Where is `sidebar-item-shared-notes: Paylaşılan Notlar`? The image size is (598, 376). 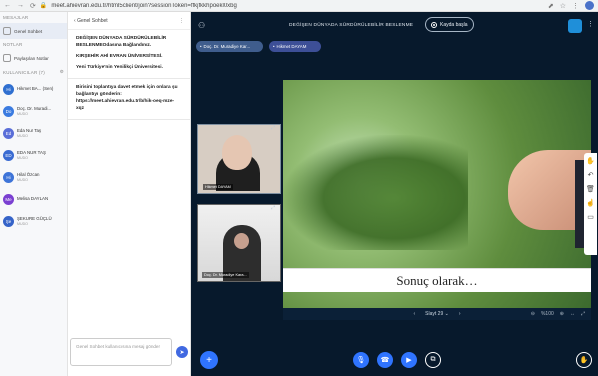 sidebar-item-shared-notes: Paylaşılan Notlar is located at coordinates (33, 58).